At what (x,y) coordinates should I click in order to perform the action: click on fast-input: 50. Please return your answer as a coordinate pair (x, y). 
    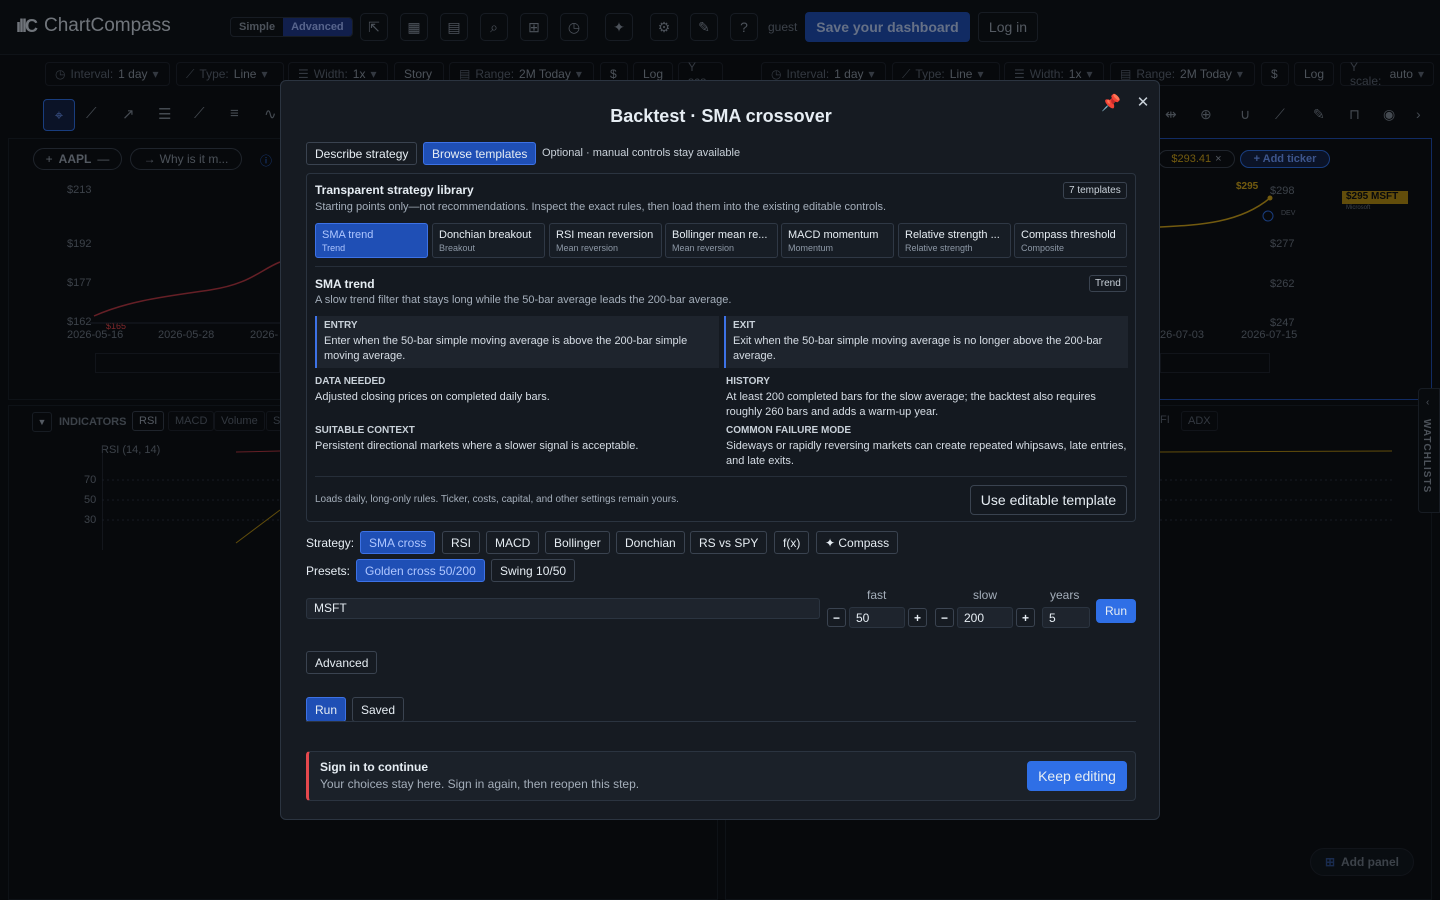
    Looking at the image, I should click on (877, 617).